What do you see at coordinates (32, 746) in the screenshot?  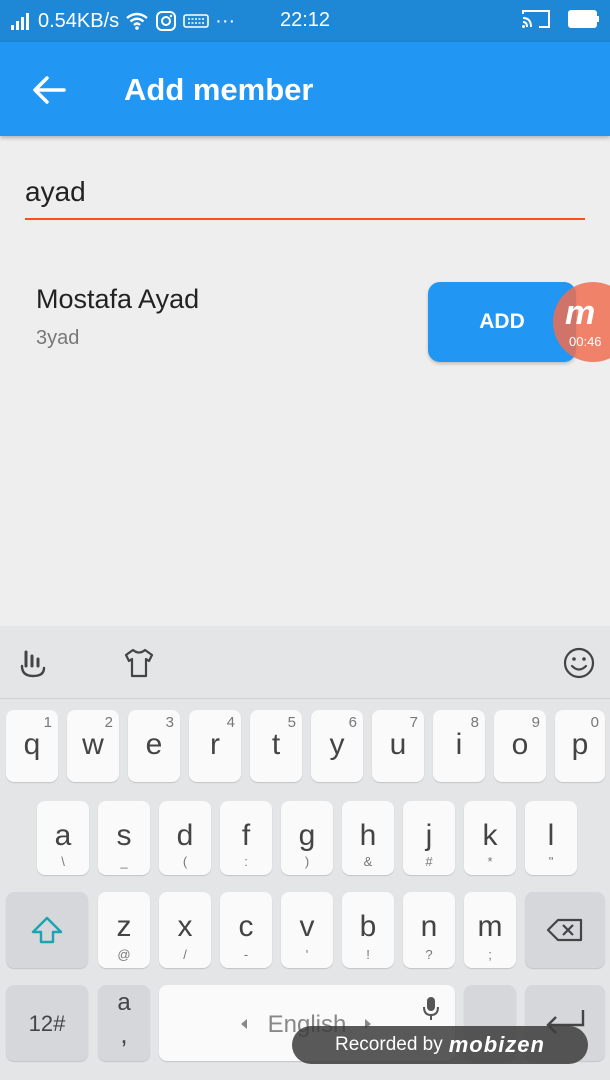 I see `key-q: 1q` at bounding box center [32, 746].